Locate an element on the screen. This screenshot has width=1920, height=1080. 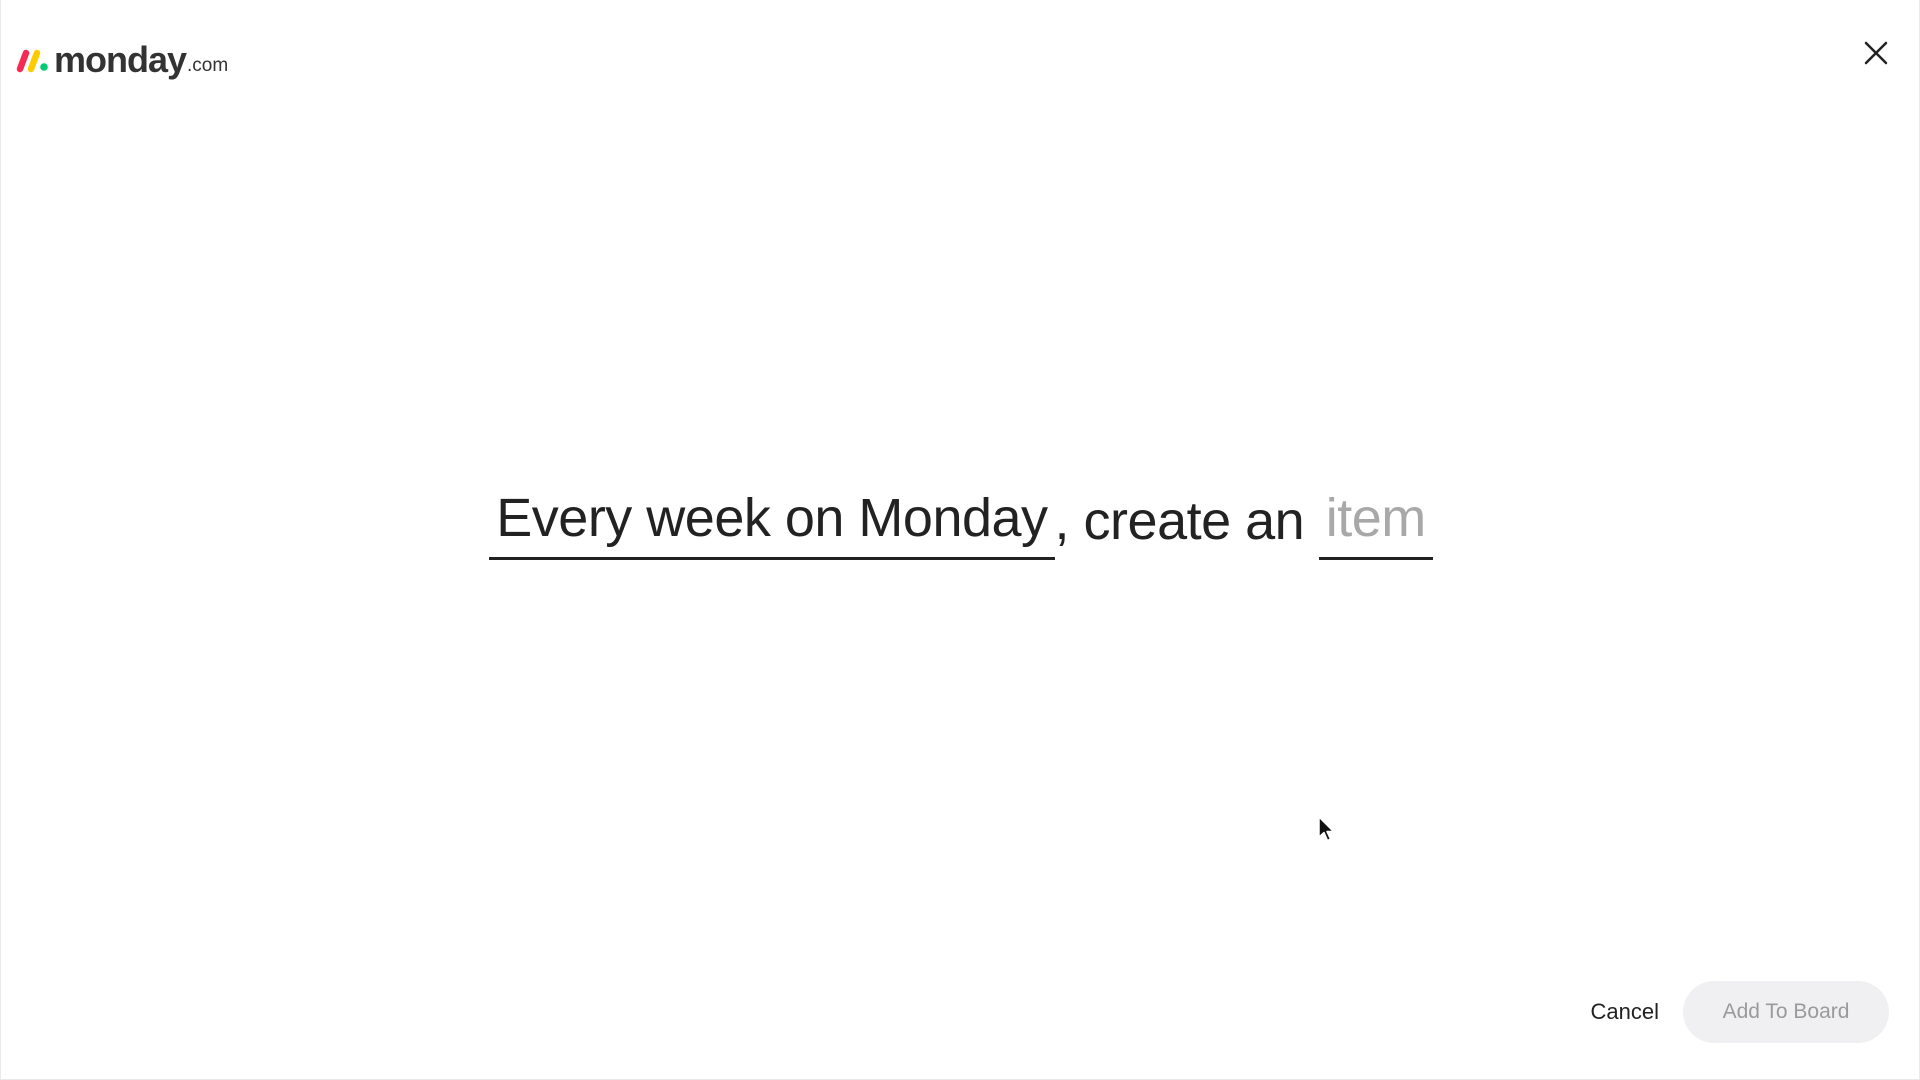
dialog-footer: Cancel Add To Board is located at coordinates (1733, 1012).